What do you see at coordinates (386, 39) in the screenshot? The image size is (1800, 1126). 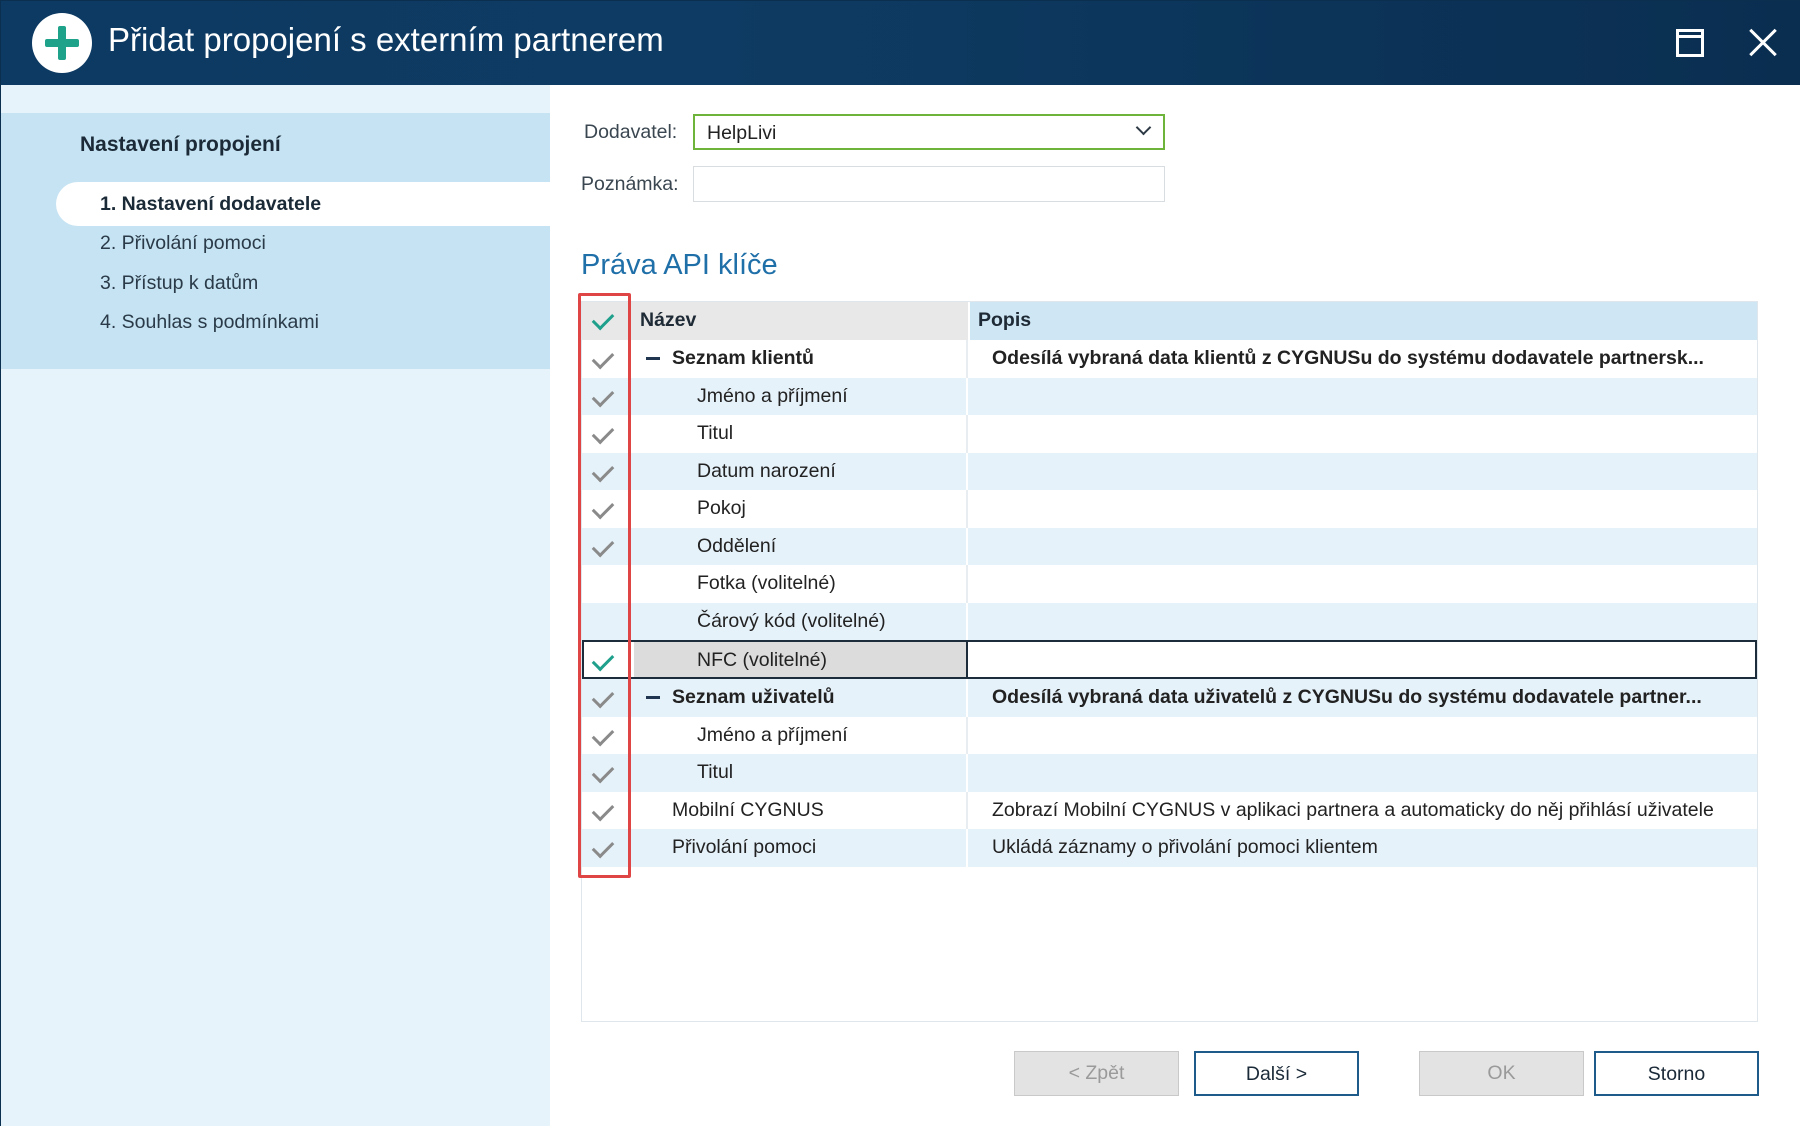 I see `window-title: Přidat propojení s externím partnerem` at bounding box center [386, 39].